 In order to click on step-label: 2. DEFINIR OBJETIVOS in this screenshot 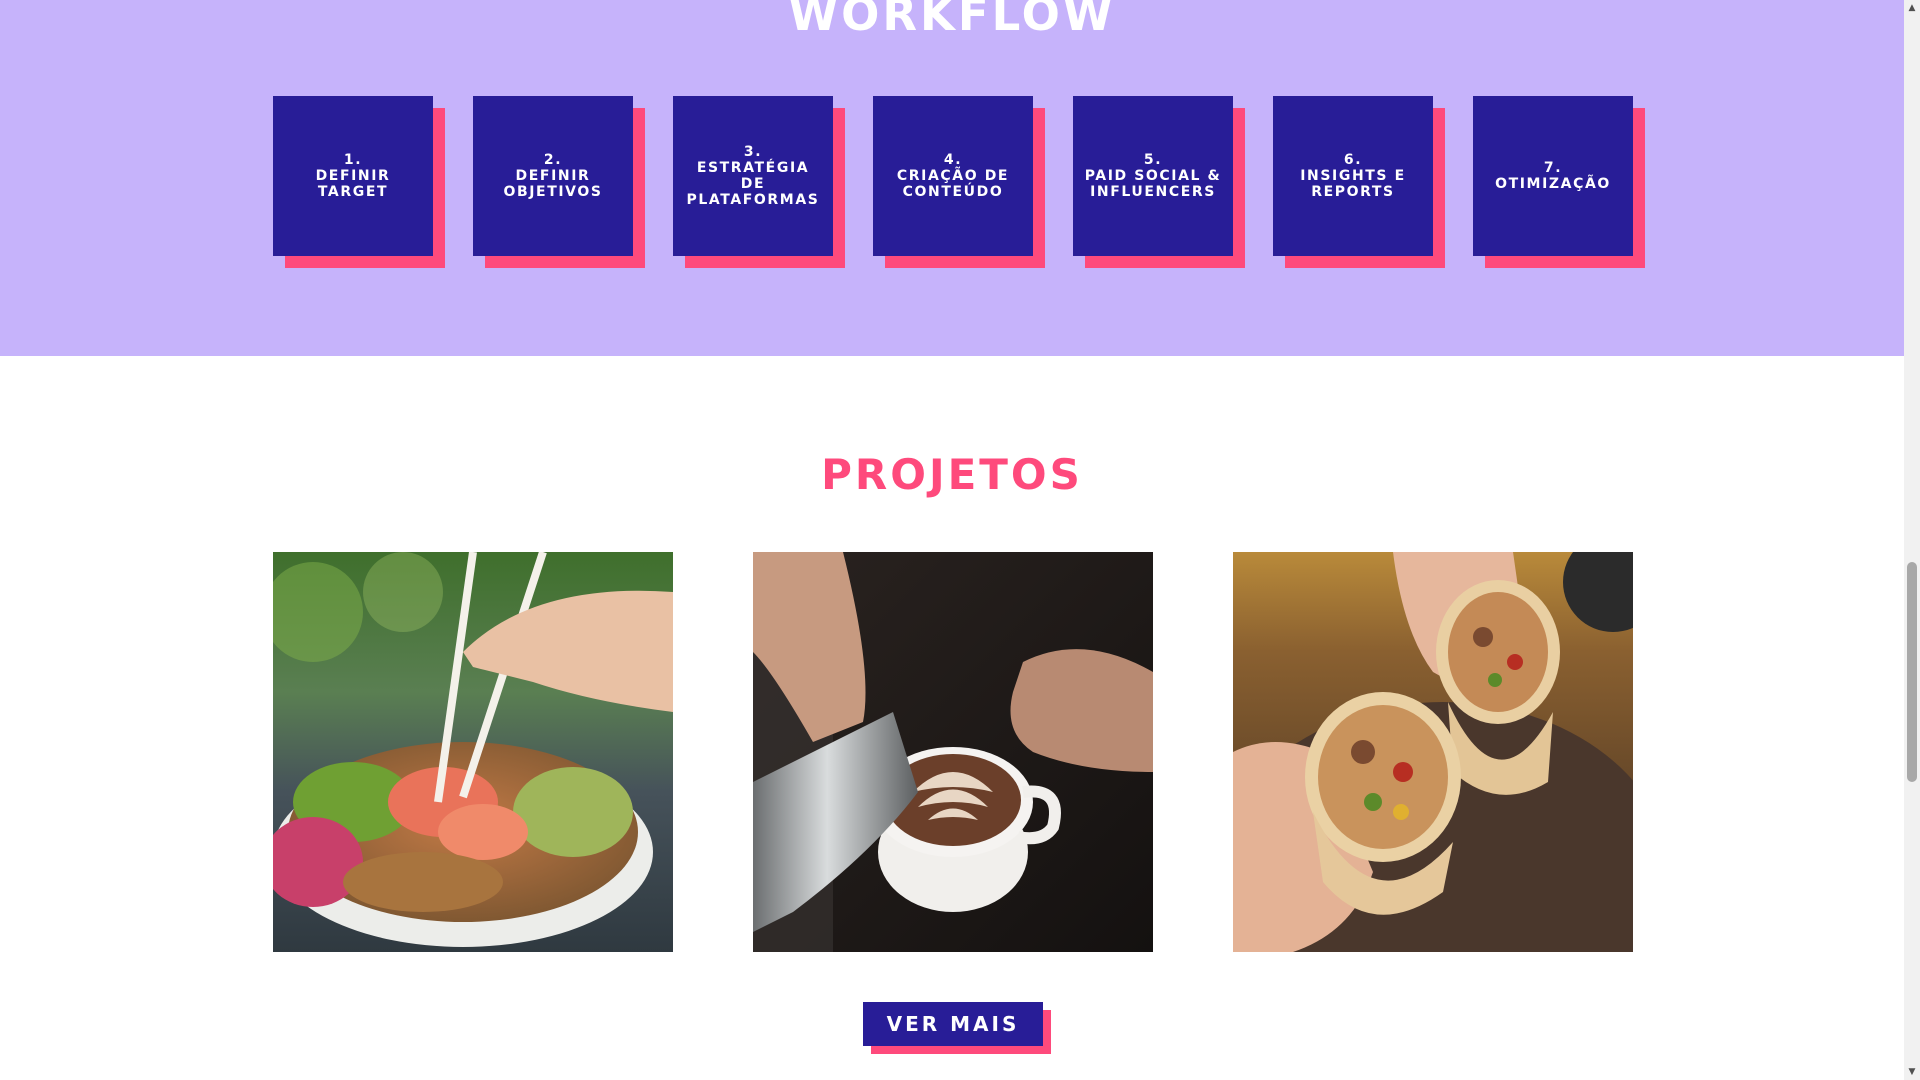, I will do `click(553, 176)`.